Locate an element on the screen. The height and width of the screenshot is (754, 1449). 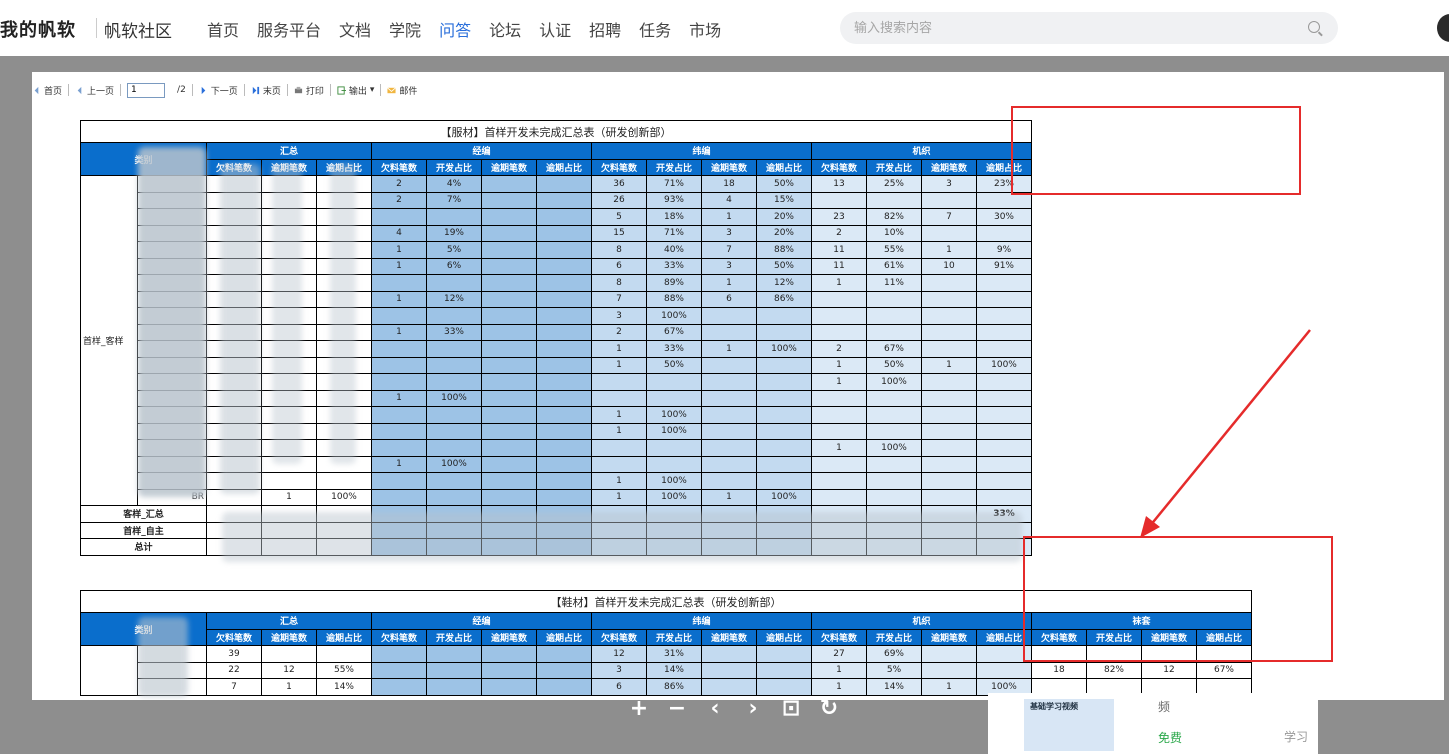
promo-free: 免费 is located at coordinates (1170, 738).